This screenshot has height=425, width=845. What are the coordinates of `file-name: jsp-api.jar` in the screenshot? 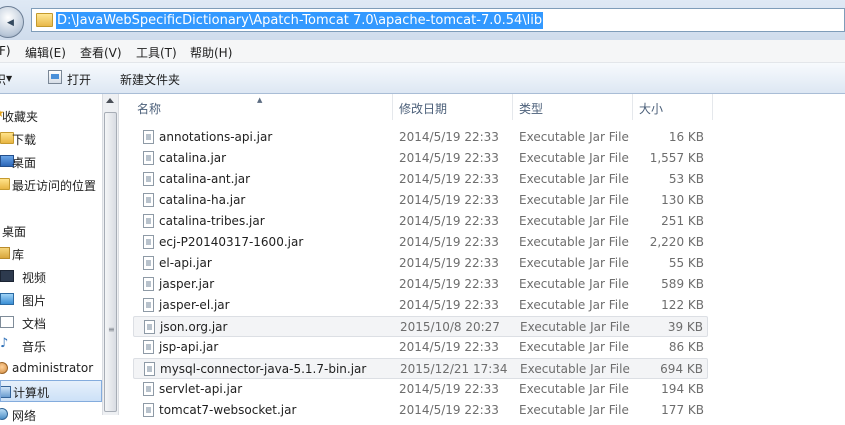 It's located at (189, 347).